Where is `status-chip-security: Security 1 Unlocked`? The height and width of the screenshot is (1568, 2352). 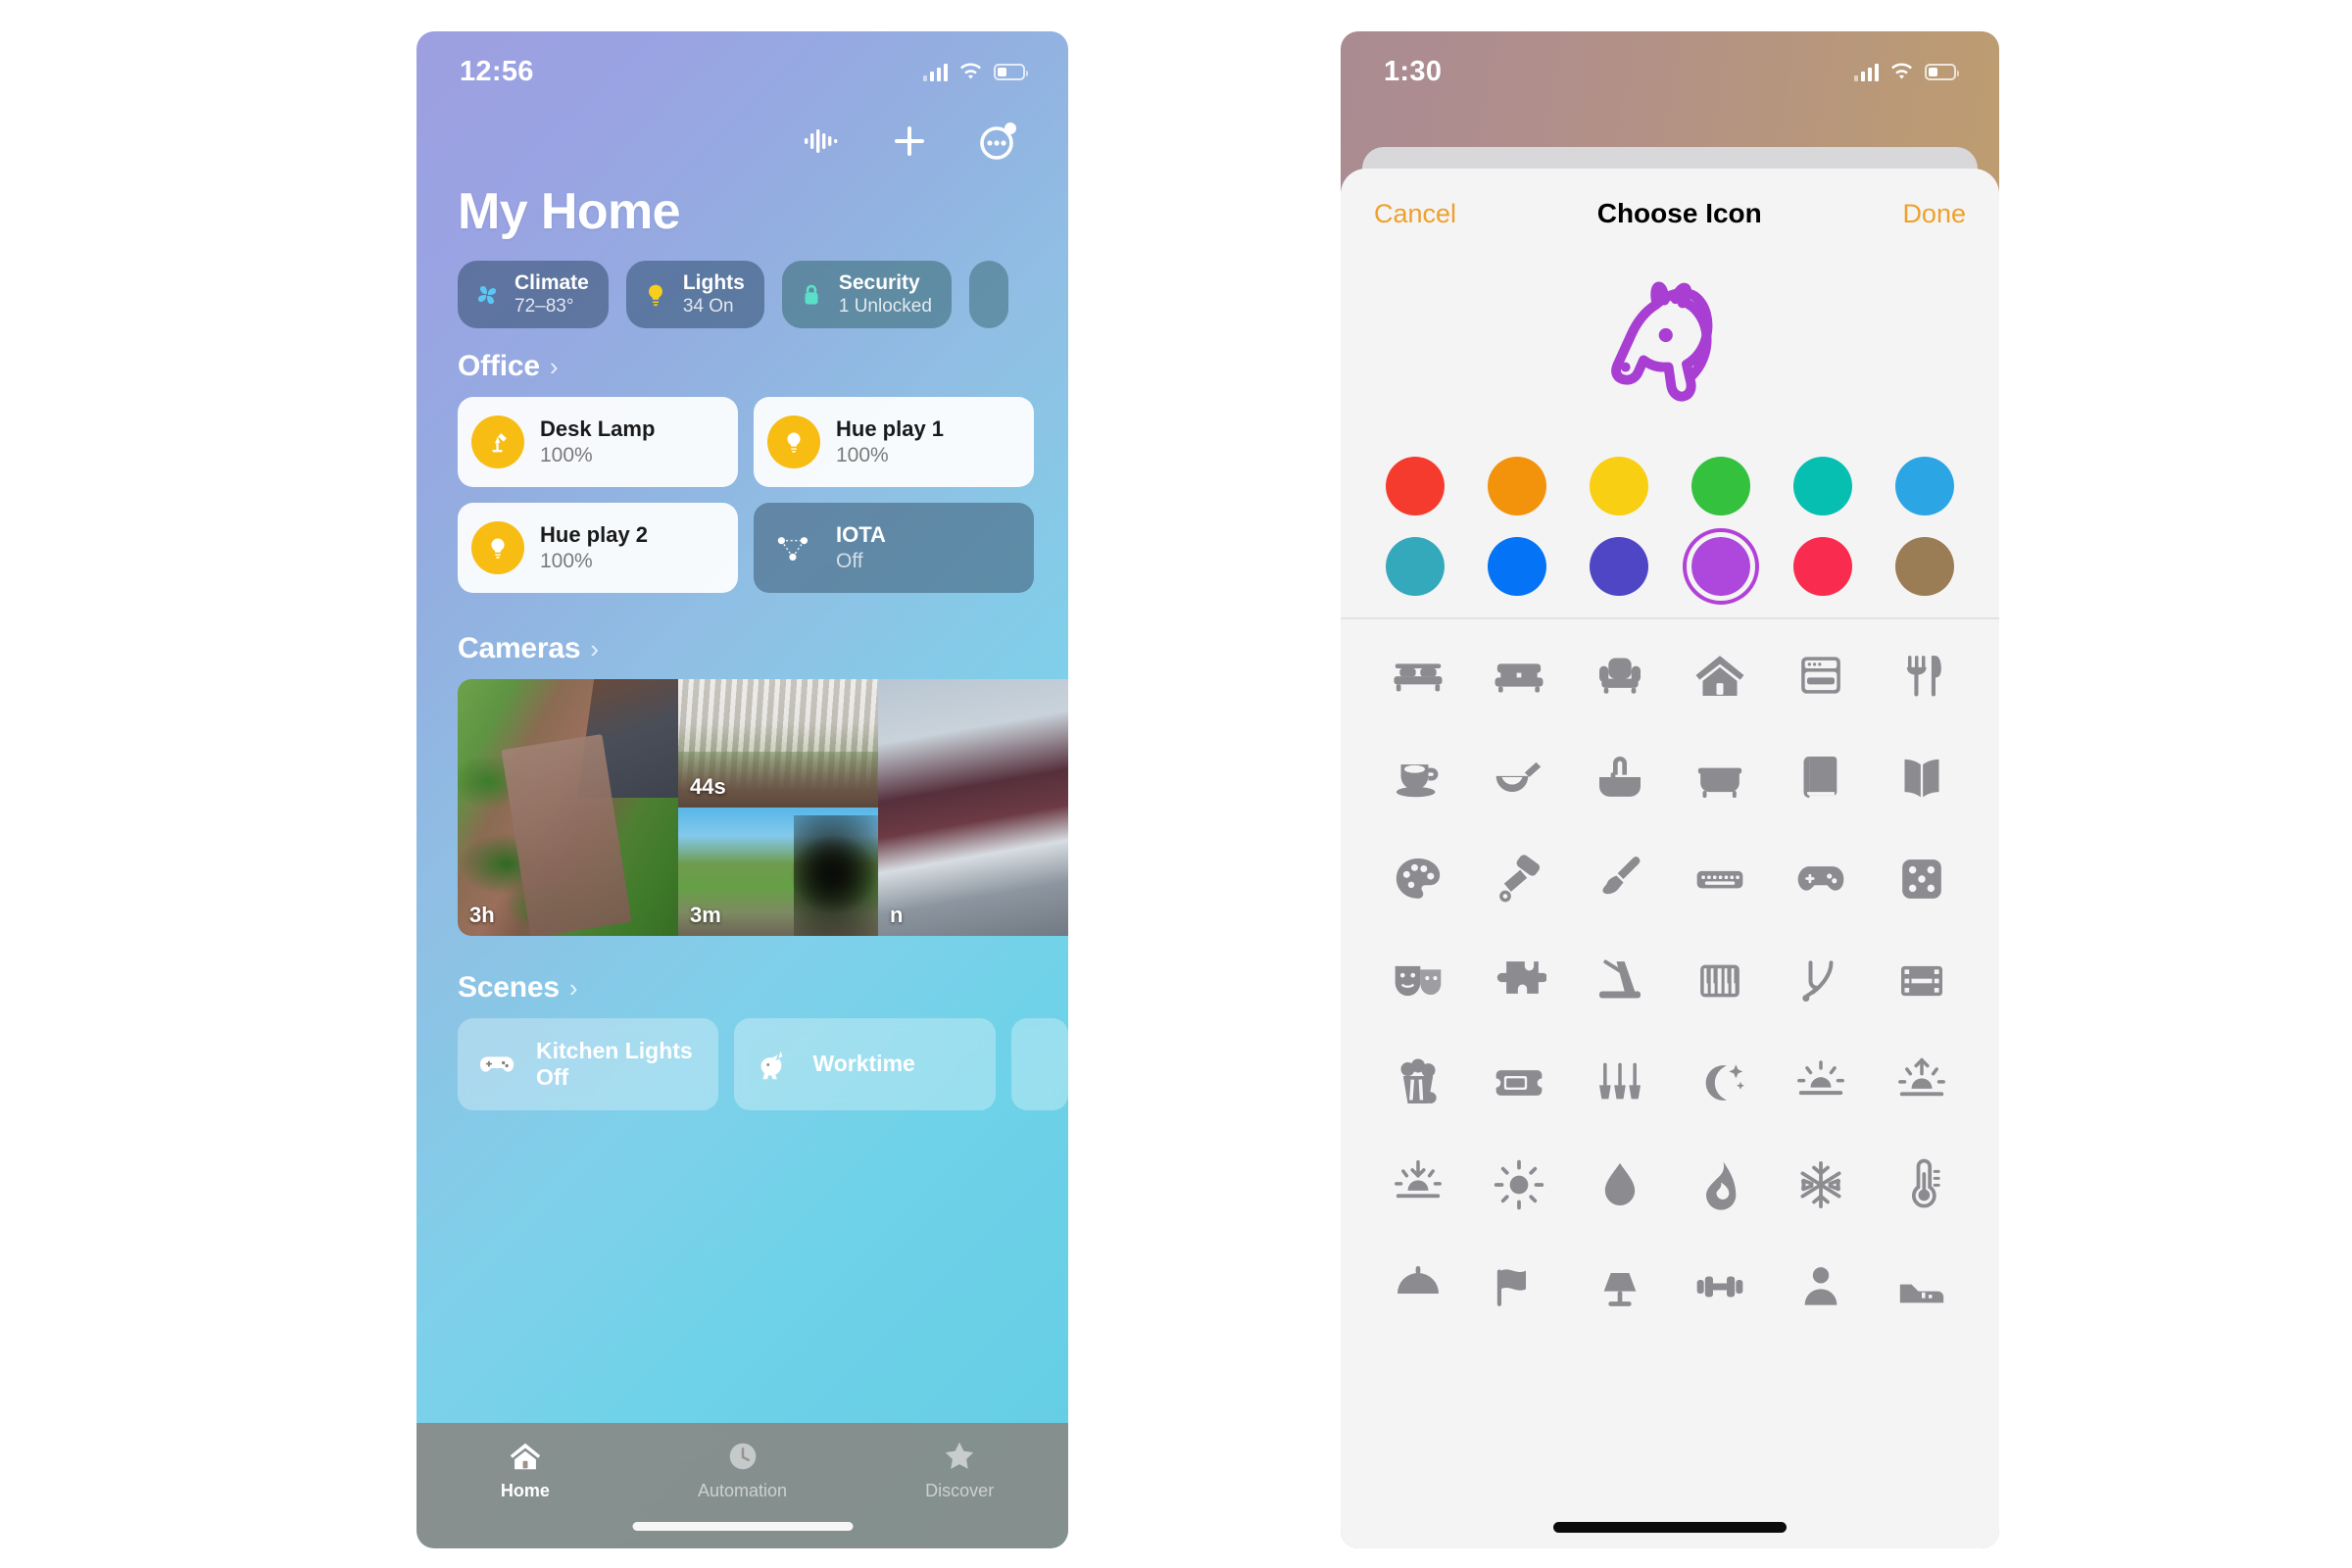
status-chip-security: Security 1 Unlocked is located at coordinates (866, 295).